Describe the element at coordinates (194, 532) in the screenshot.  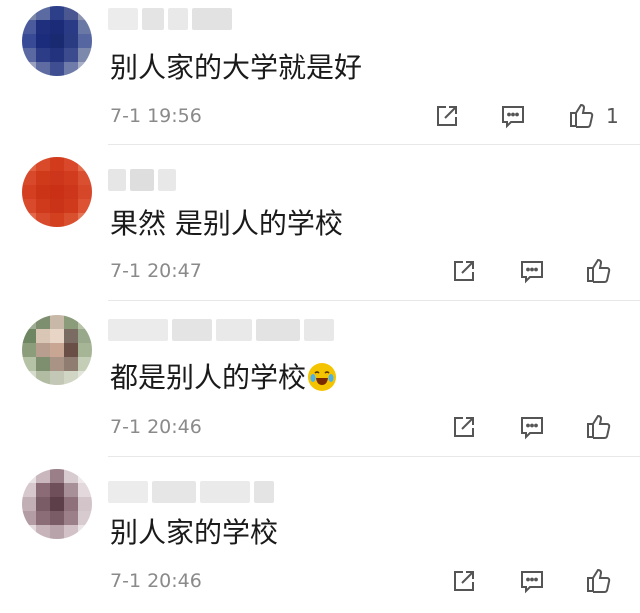
I see `comment-text: 别人家的学校` at that location.